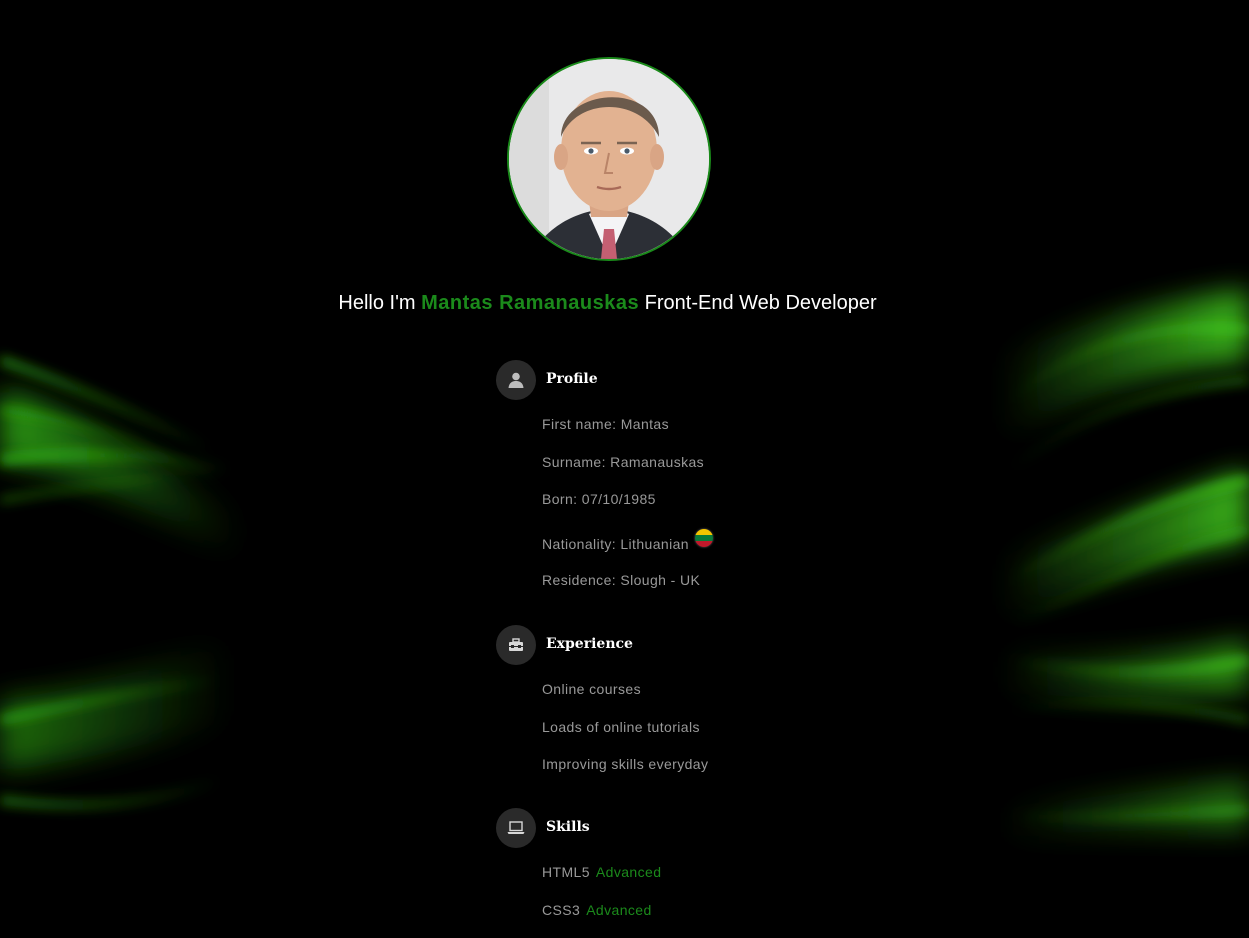 The height and width of the screenshot is (938, 1249). Describe the element at coordinates (568, 827) in the screenshot. I see `skills-title: Skills` at that location.